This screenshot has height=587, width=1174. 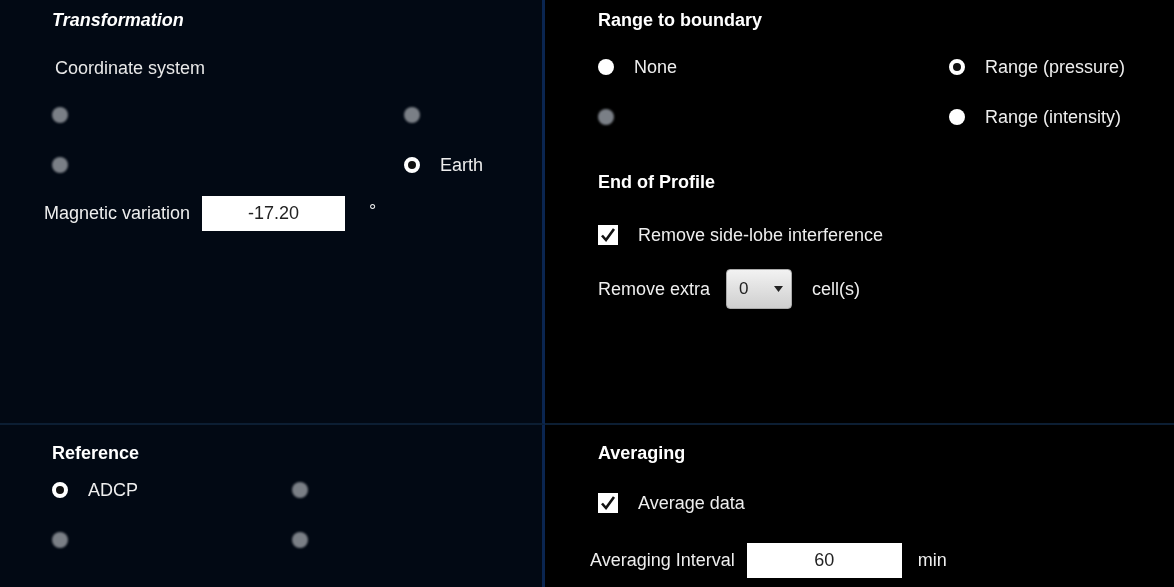 What do you see at coordinates (691, 503) in the screenshot?
I see `checkbox-label: Average data` at bounding box center [691, 503].